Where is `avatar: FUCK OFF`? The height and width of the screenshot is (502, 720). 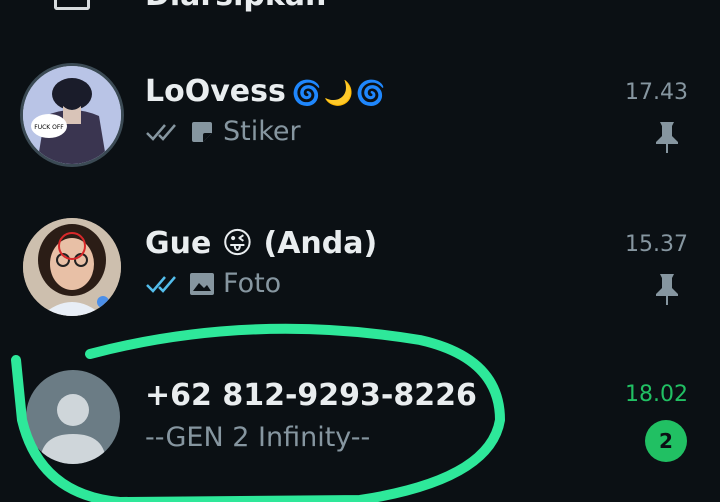
avatar: FUCK OFF is located at coordinates (72, 115).